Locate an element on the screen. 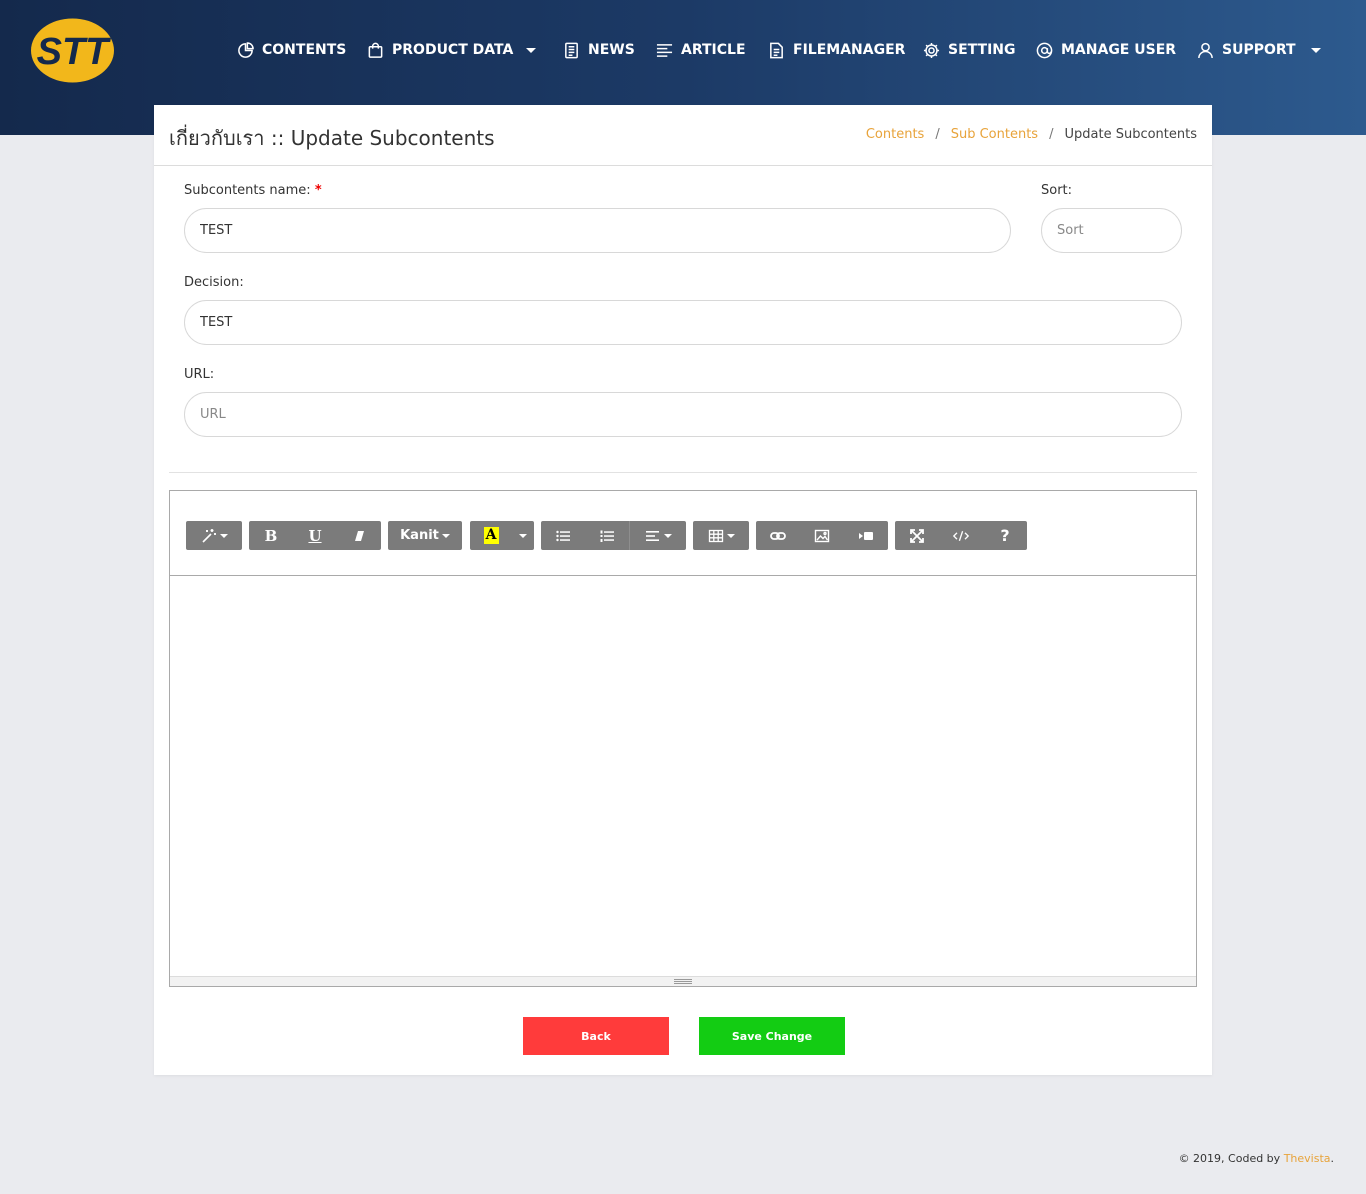 The image size is (1366, 1194). page-title: เกี่ยวกับเรา :: Update Subcontents is located at coordinates (332, 138).